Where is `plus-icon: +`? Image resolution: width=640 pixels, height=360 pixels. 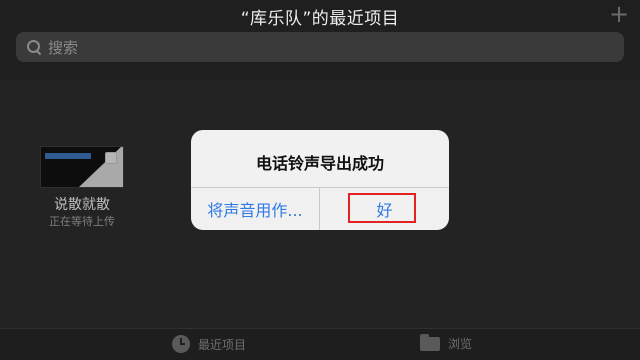
plus-icon: + is located at coordinates (619, 14).